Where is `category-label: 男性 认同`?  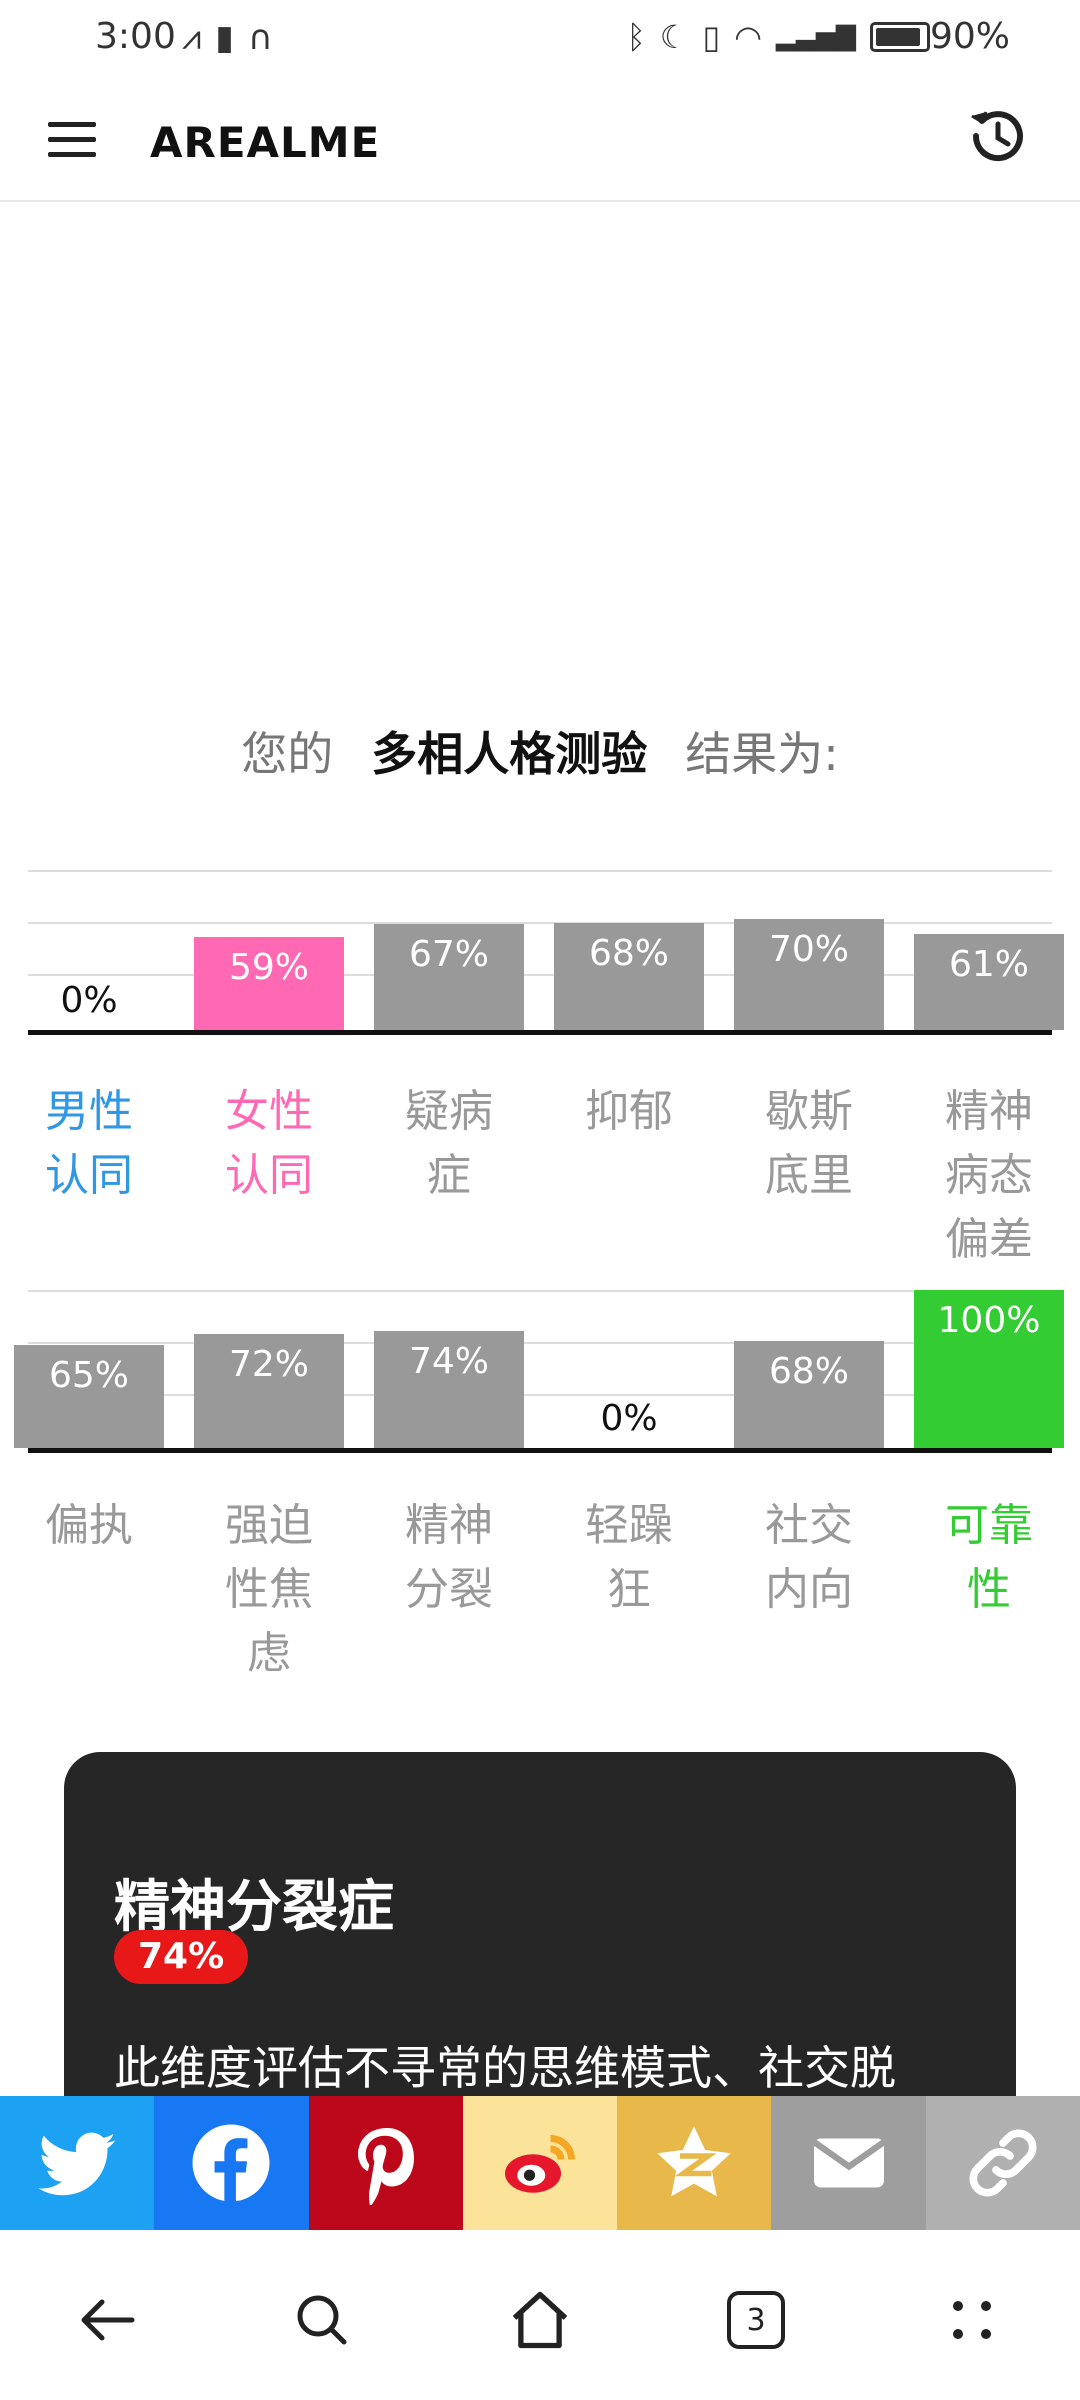 category-label: 男性 认同 is located at coordinates (89, 1143).